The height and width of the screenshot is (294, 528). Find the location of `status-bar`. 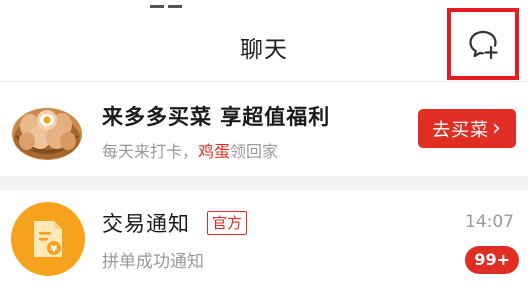

status-bar is located at coordinates (264, 5).